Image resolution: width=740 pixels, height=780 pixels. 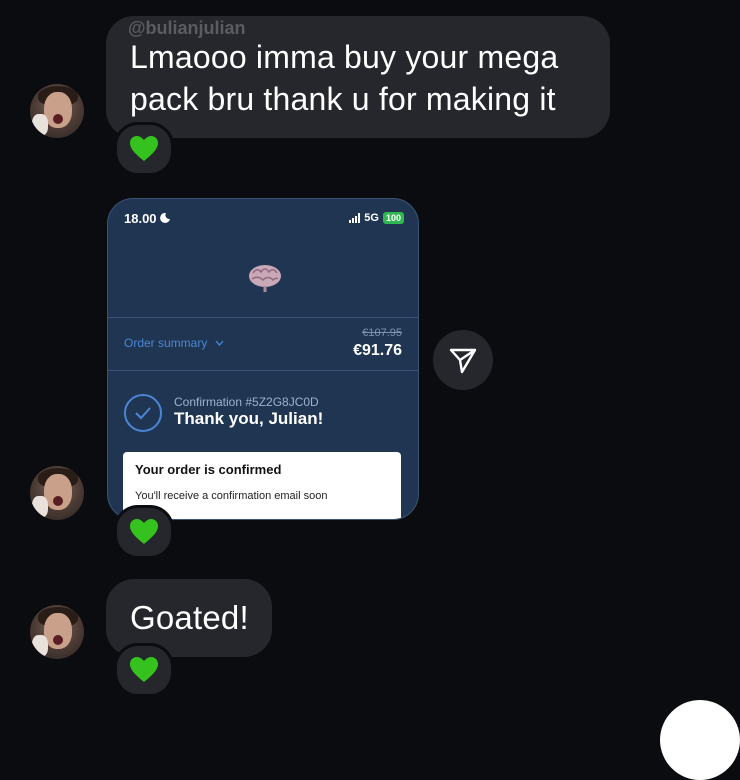 I want to click on moon-icon, so click(x=164, y=218).